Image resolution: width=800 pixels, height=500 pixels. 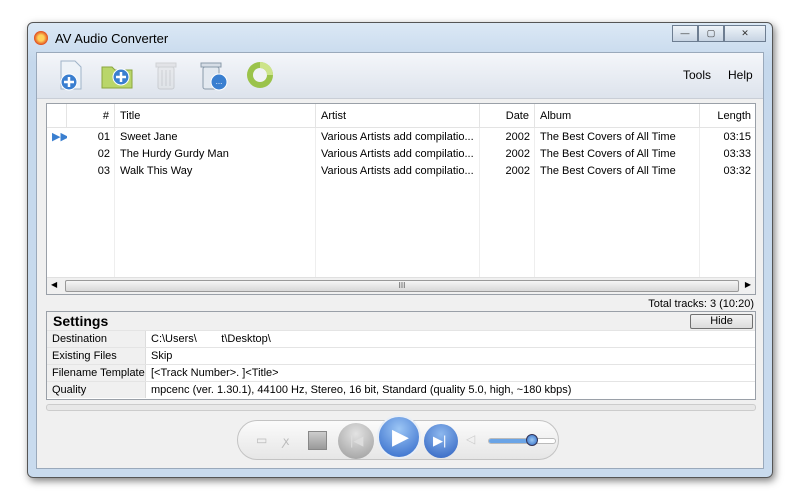 What do you see at coordinates (617, 115) in the screenshot?
I see `col-album: Album` at bounding box center [617, 115].